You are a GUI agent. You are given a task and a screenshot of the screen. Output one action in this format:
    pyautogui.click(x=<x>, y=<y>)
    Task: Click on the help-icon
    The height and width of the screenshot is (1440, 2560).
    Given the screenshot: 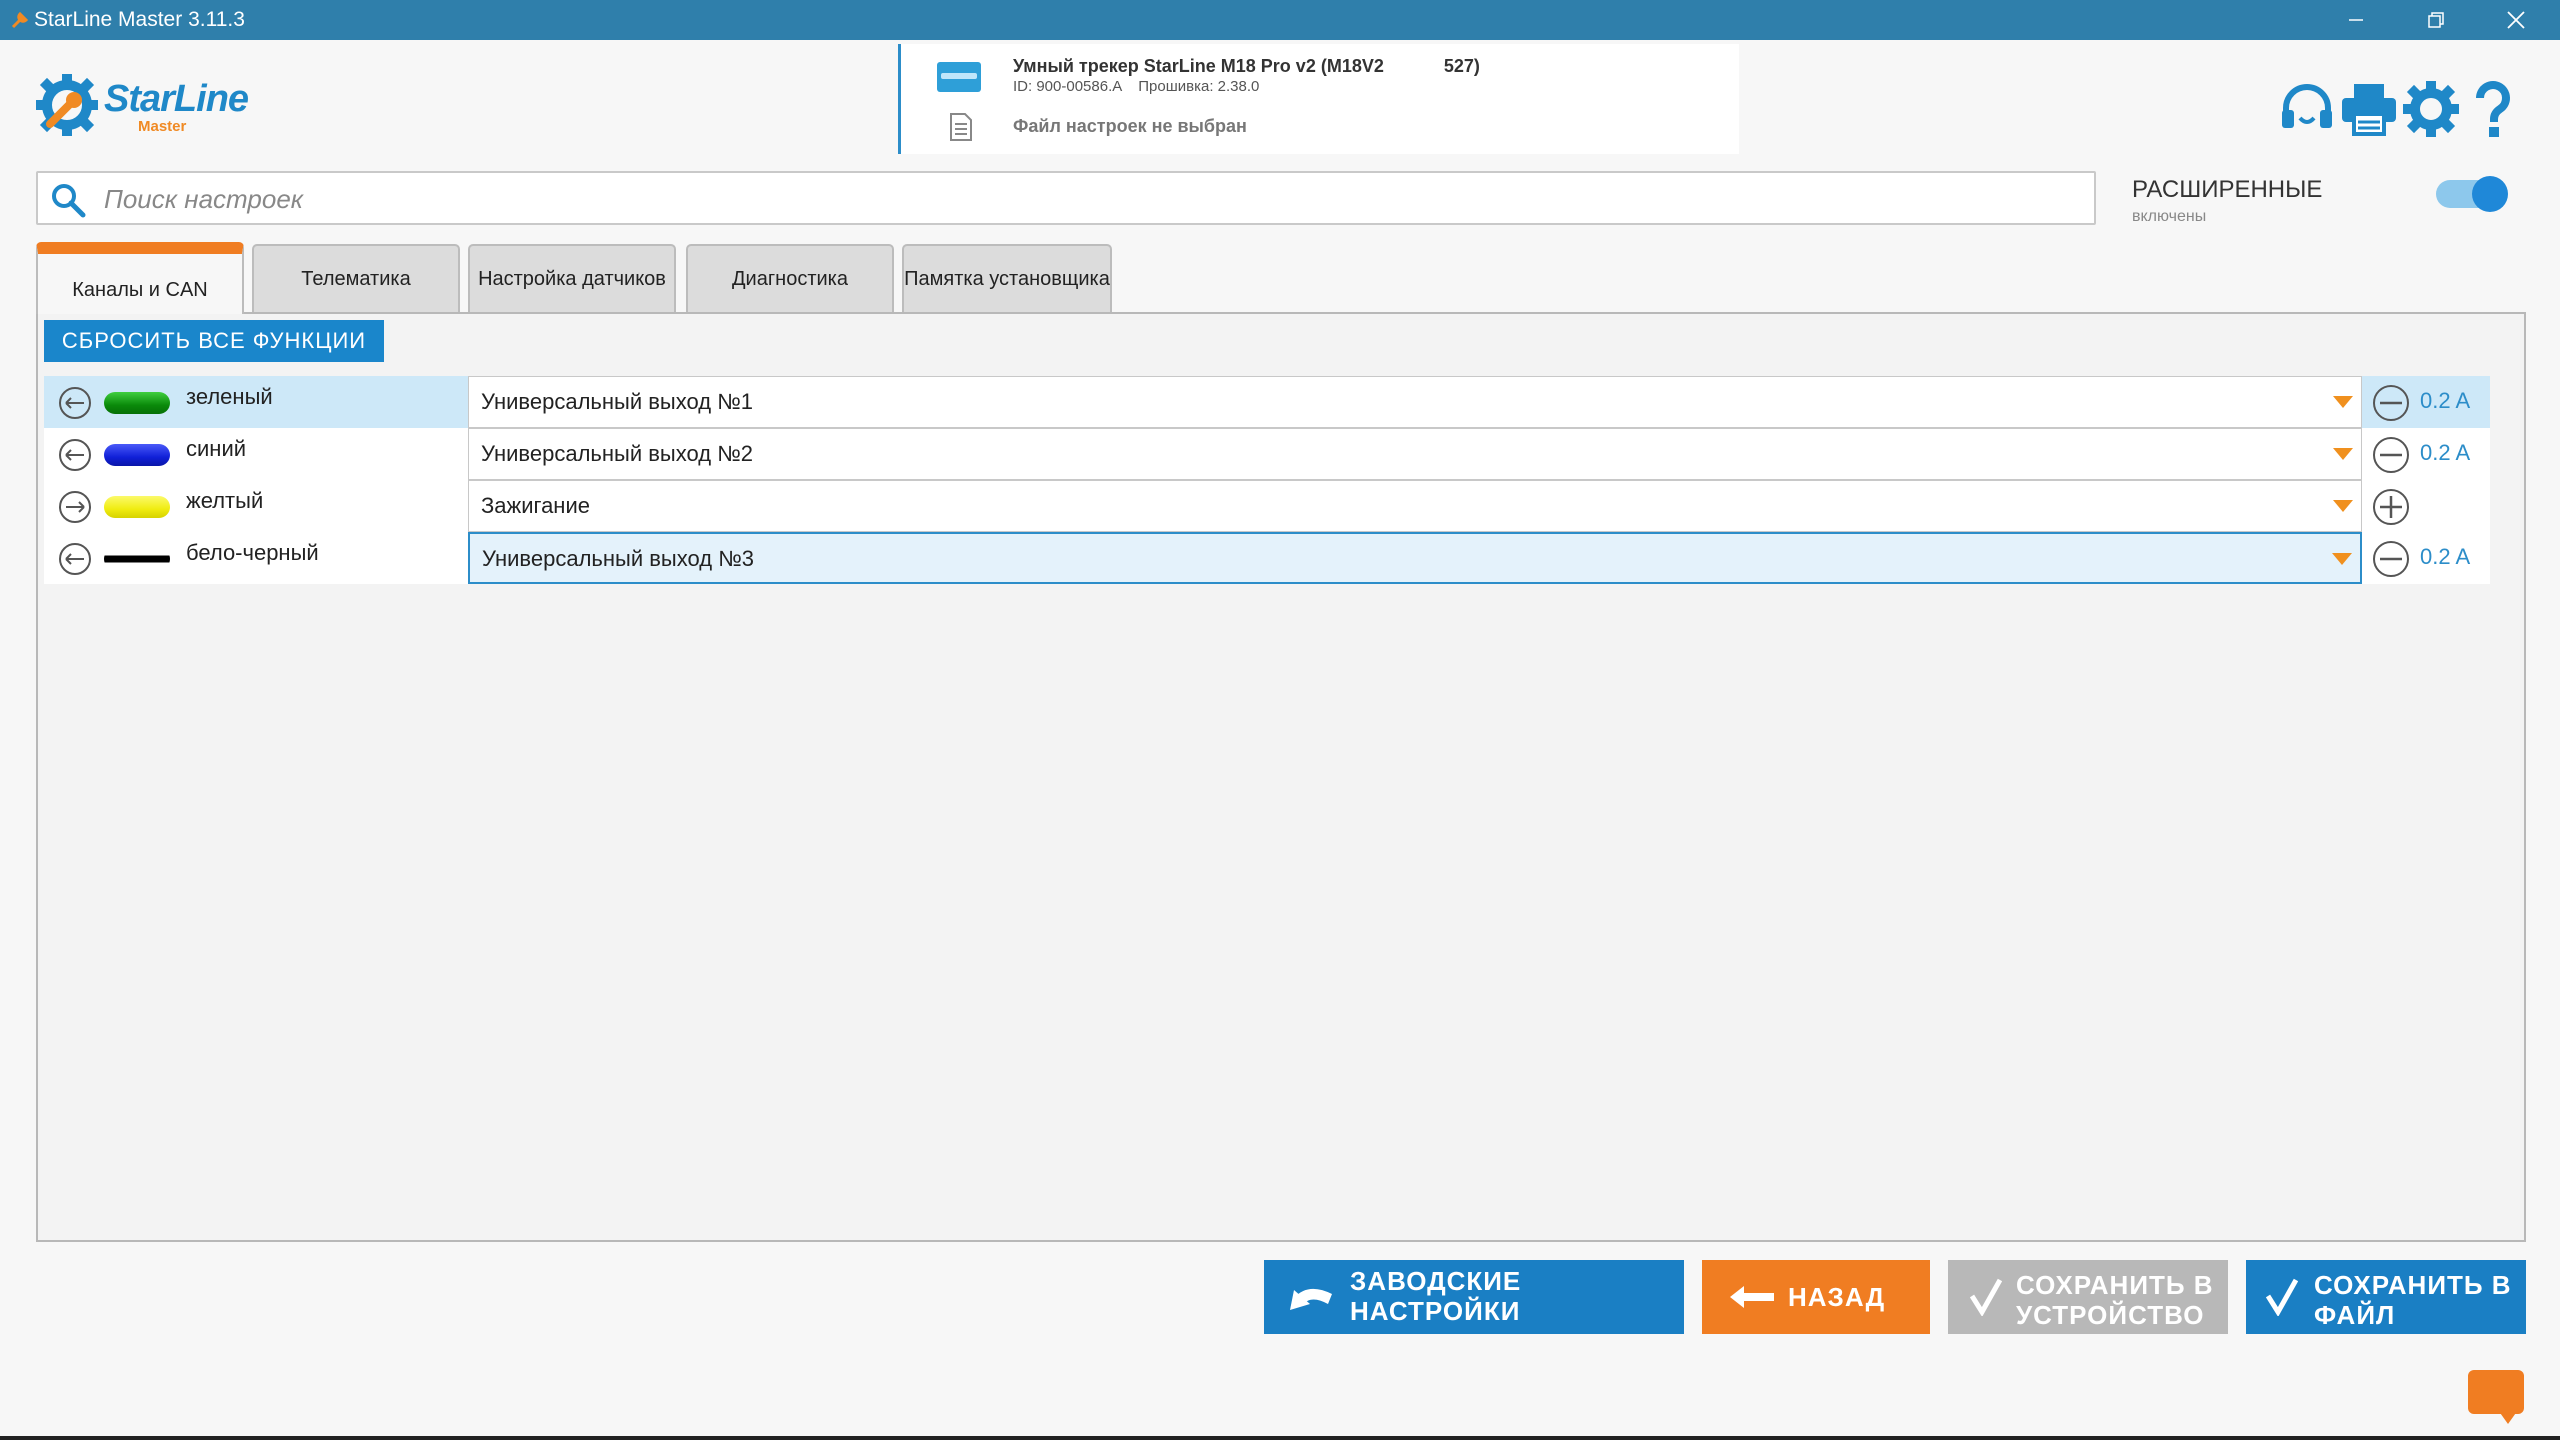 What is the action you would take?
    pyautogui.click(x=2493, y=109)
    